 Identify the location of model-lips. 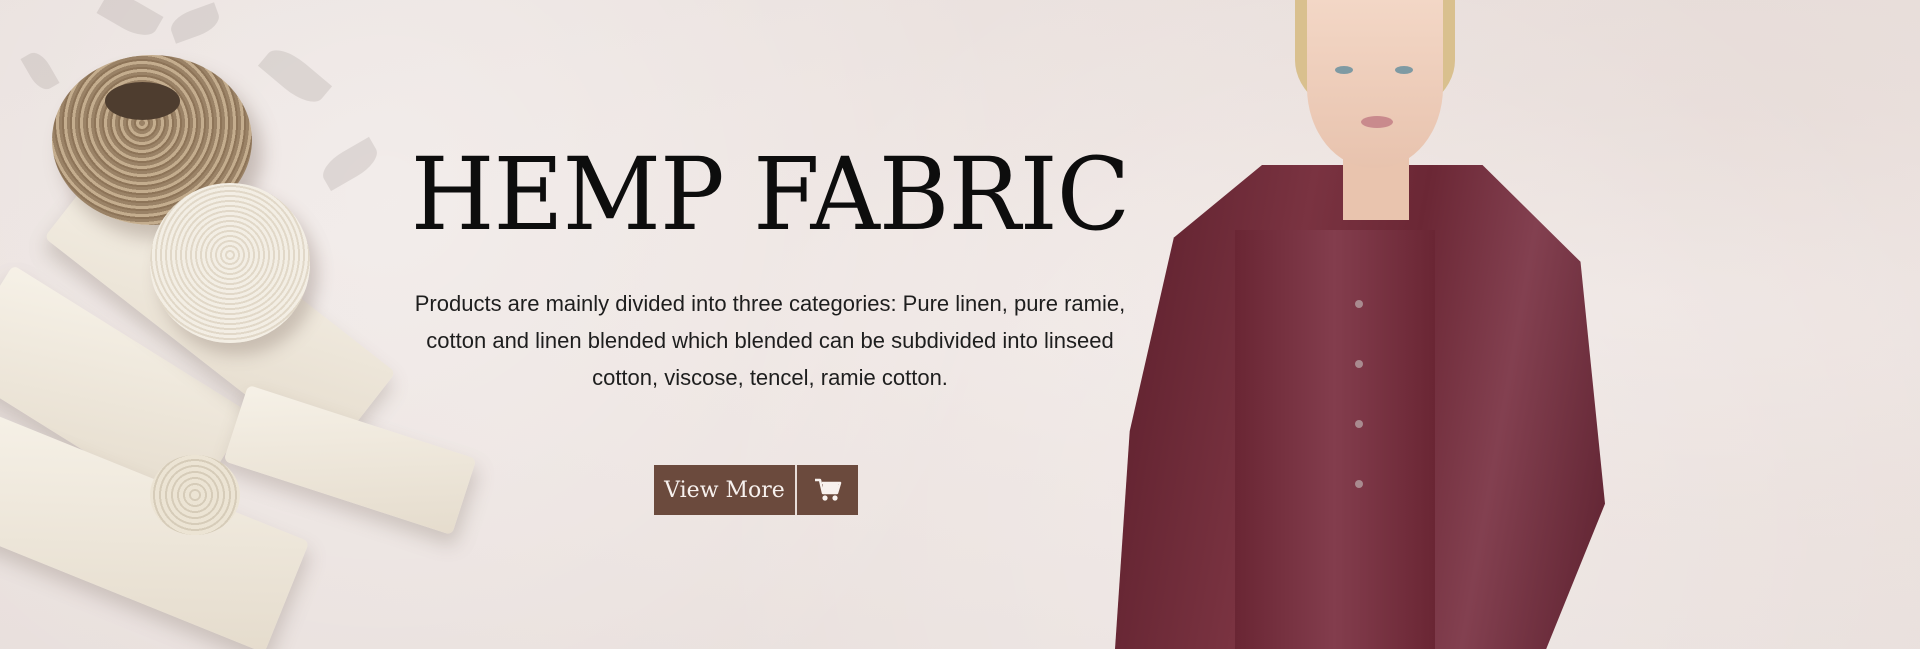
(1377, 122).